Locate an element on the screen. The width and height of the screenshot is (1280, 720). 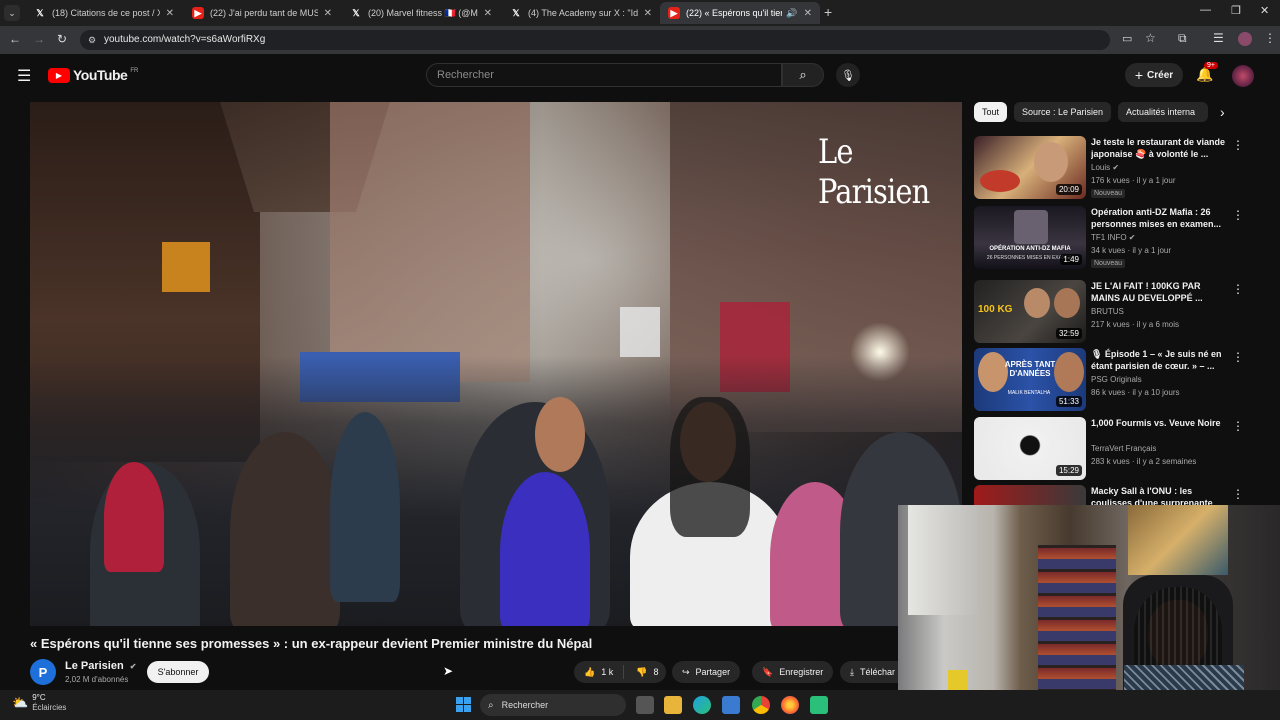
save-button: 🔖 Enregistrer is located at coordinates (793, 672).